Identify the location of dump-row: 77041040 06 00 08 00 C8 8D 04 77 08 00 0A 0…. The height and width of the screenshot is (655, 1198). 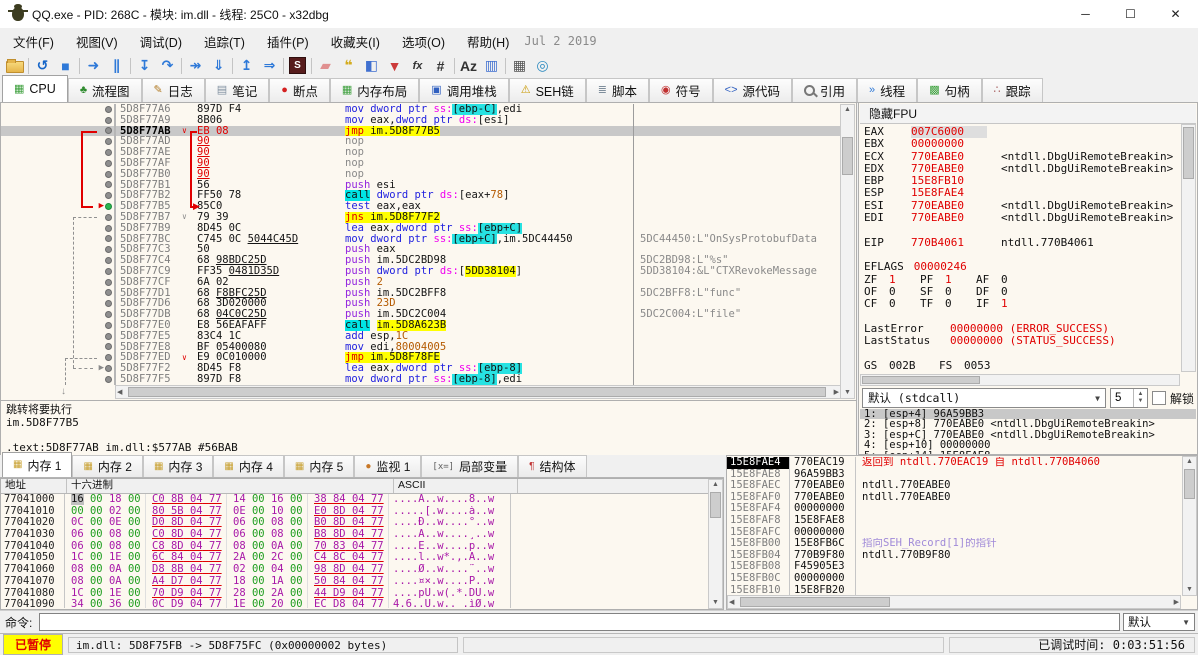
(354, 546).